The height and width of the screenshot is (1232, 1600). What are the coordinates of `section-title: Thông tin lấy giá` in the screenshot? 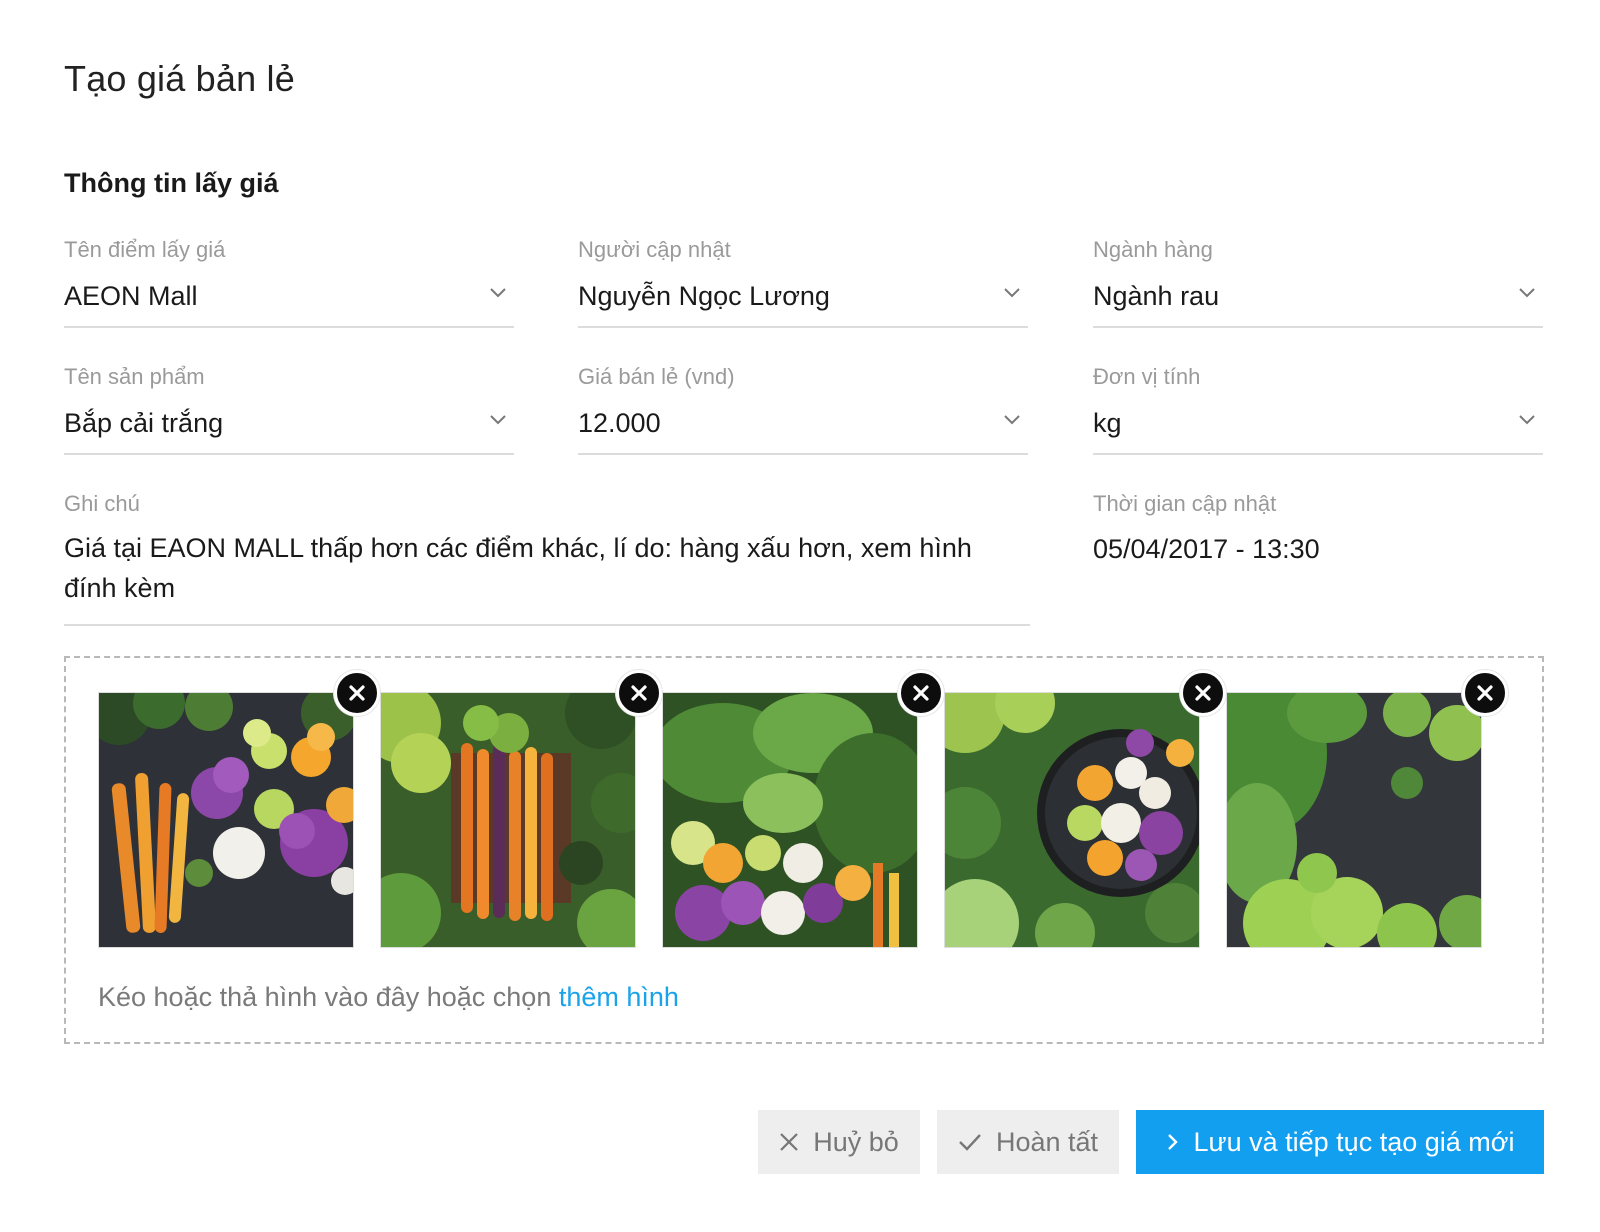 It's located at (171, 183).